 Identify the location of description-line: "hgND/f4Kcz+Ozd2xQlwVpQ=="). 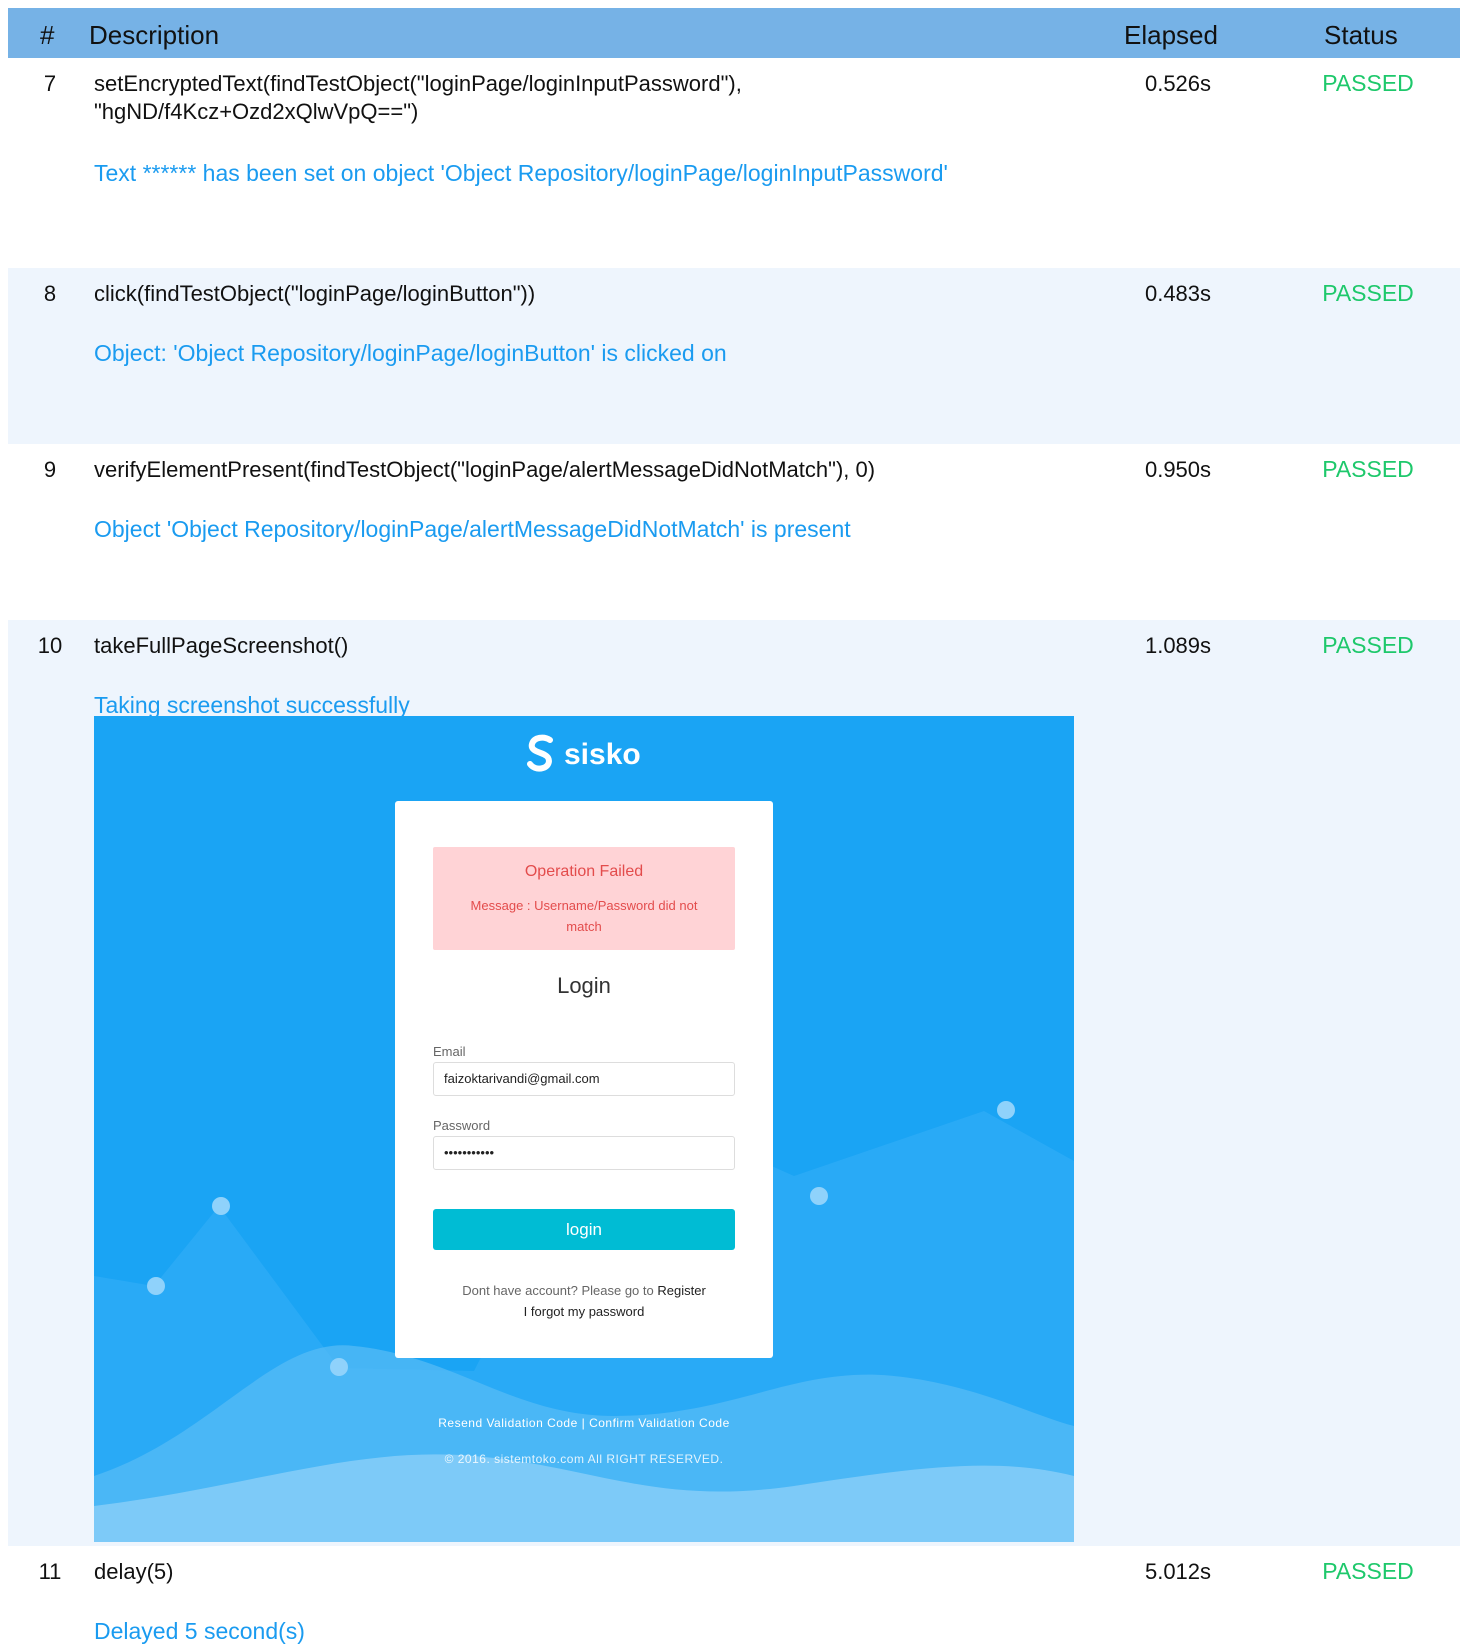
(256, 111).